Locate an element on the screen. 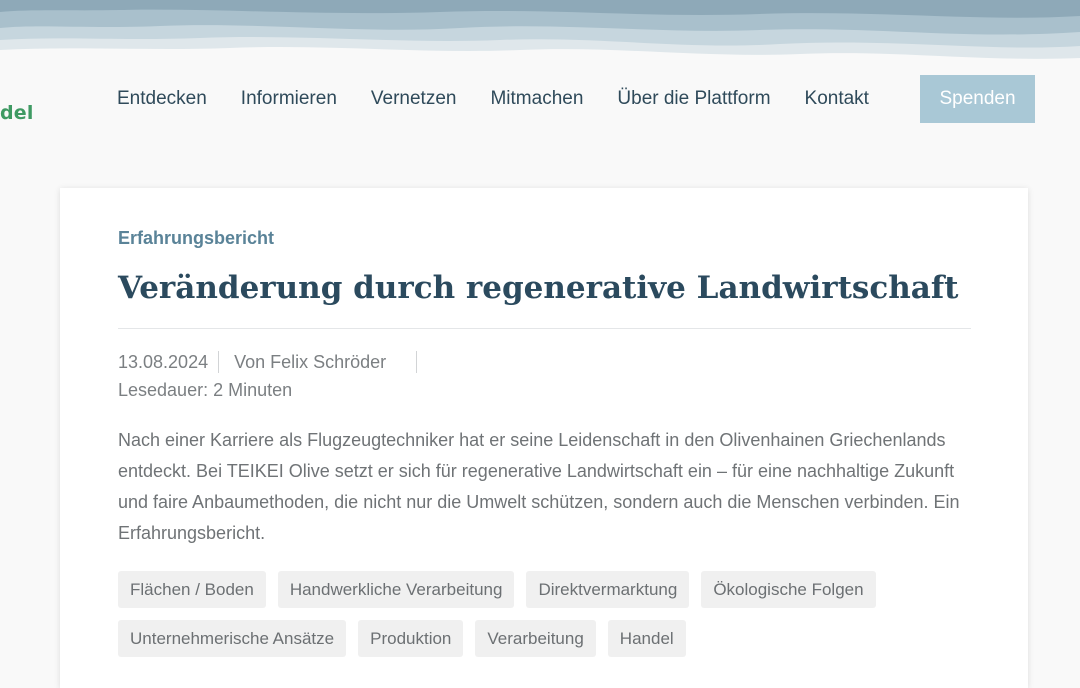 Image resolution: width=1080 pixels, height=688 pixels. tag-direktvermarktung: Direktvermarktung is located at coordinates (608, 589).